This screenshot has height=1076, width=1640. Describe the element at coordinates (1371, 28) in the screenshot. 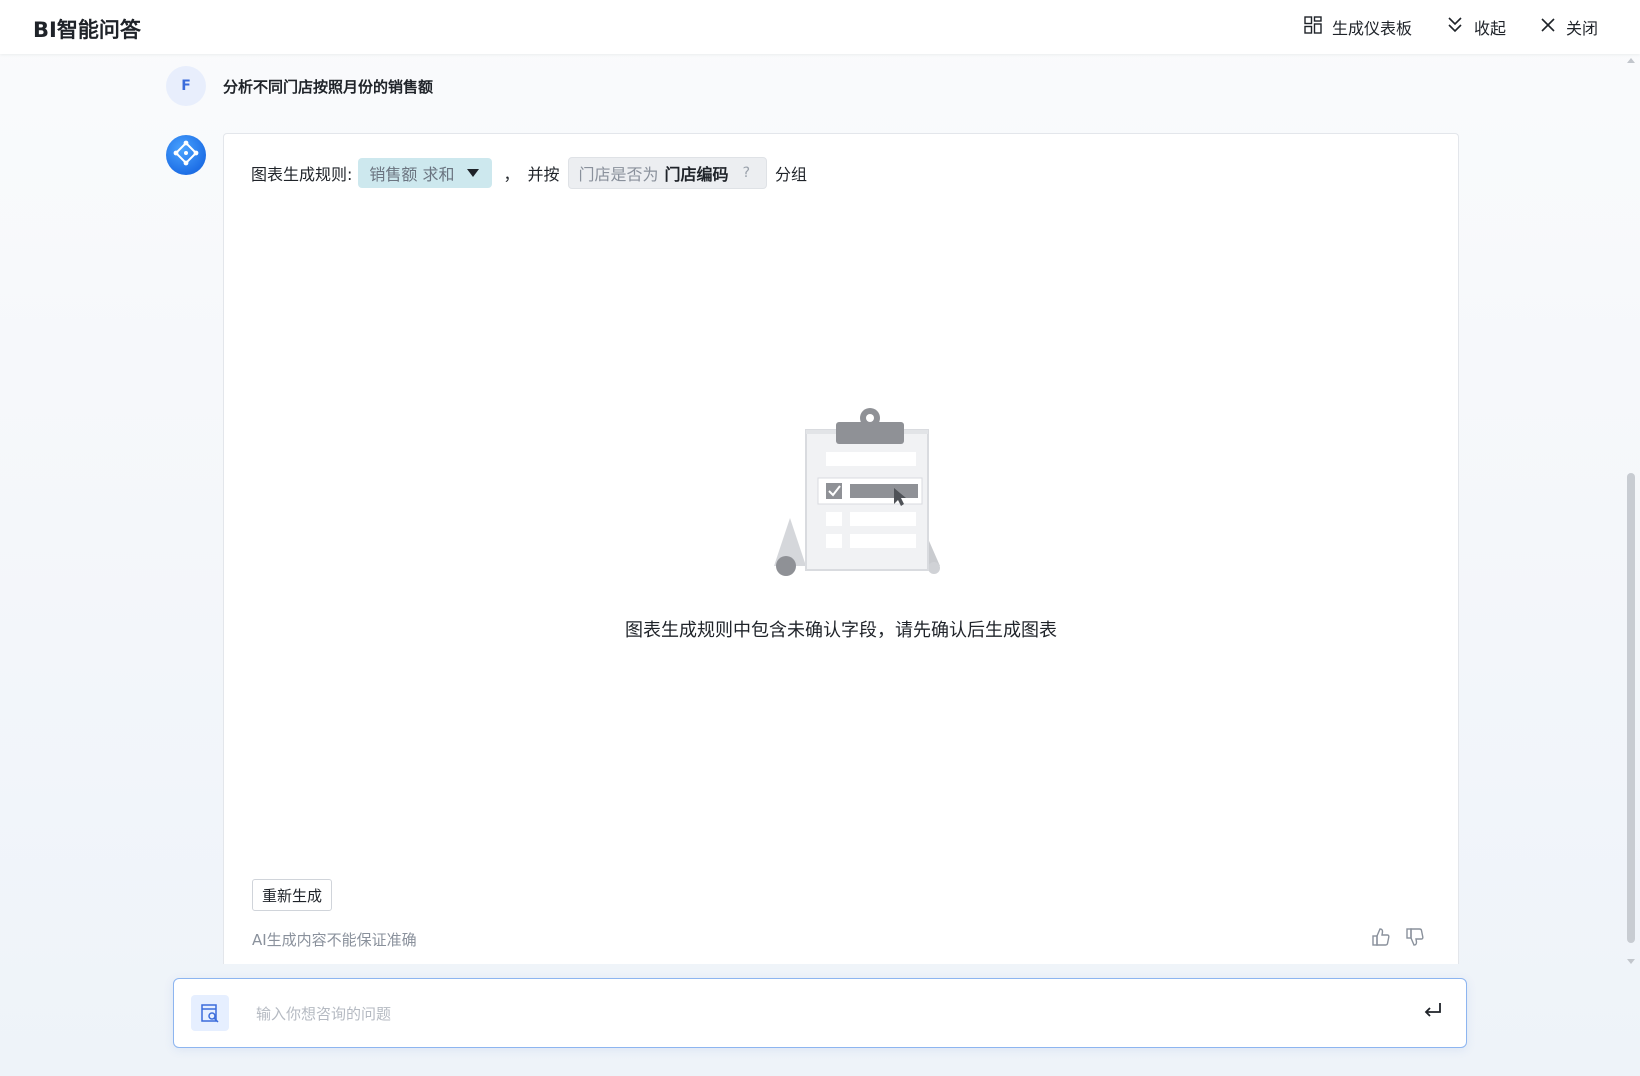

I see `generate-dashboard-label: 生成仪表板` at that location.